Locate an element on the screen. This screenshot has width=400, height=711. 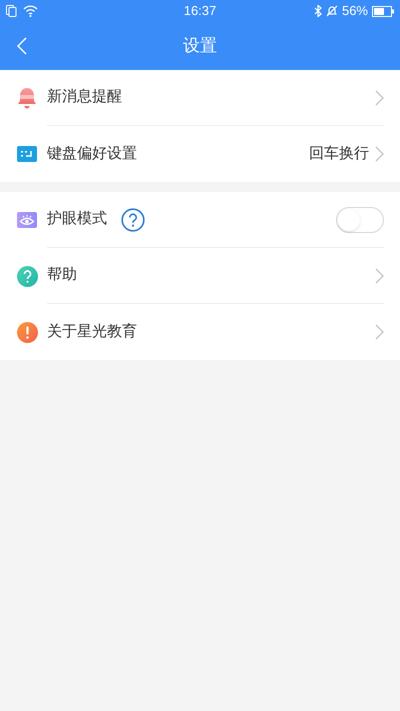
row-label: 护眼模式 is located at coordinates (77, 219).